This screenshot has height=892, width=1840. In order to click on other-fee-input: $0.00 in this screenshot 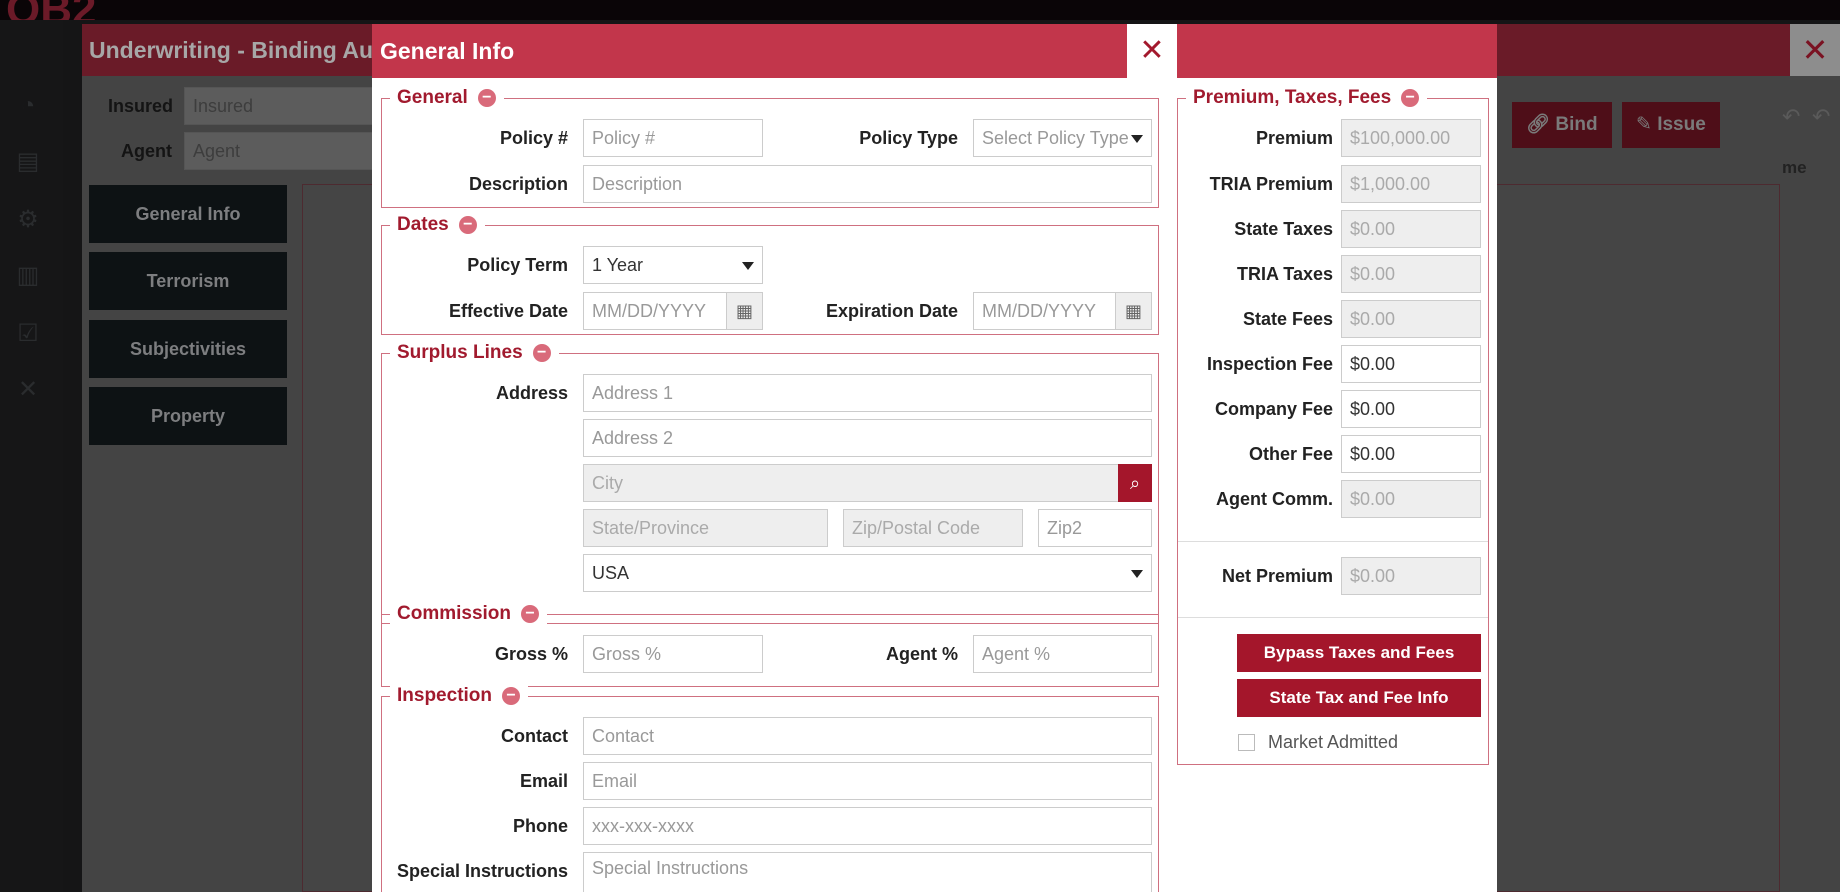, I will do `click(1411, 454)`.